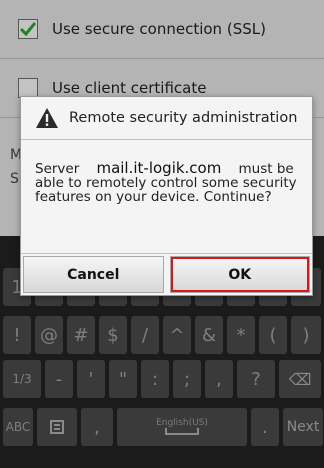  What do you see at coordinates (303, 427) in the screenshot?
I see `next-key: Next` at bounding box center [303, 427].